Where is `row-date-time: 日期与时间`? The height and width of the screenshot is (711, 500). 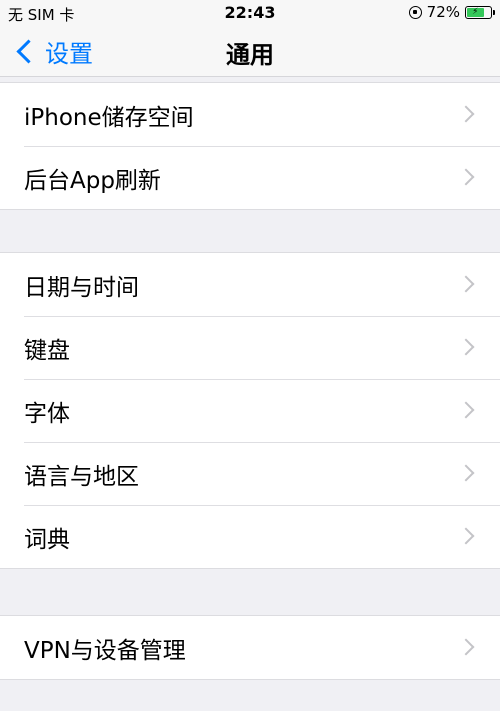
row-date-time: 日期与时间 is located at coordinates (250, 284).